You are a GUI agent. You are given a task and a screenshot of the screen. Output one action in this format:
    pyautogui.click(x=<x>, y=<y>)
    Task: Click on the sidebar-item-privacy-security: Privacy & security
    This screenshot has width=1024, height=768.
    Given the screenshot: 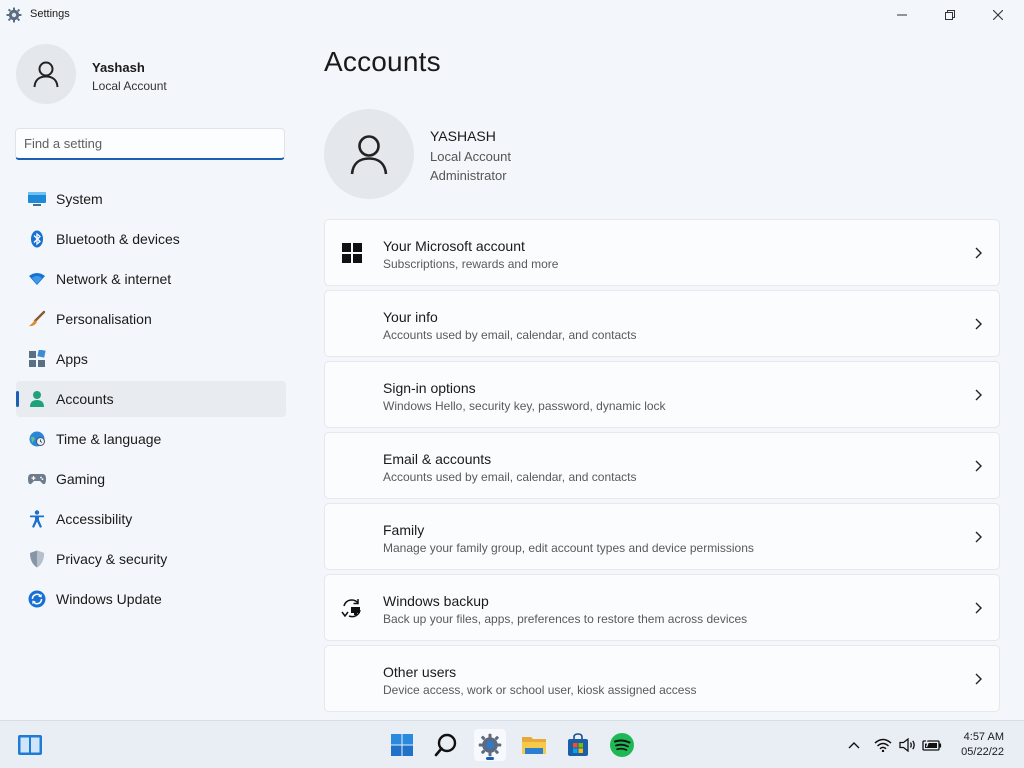 What is the action you would take?
    pyautogui.click(x=151, y=559)
    